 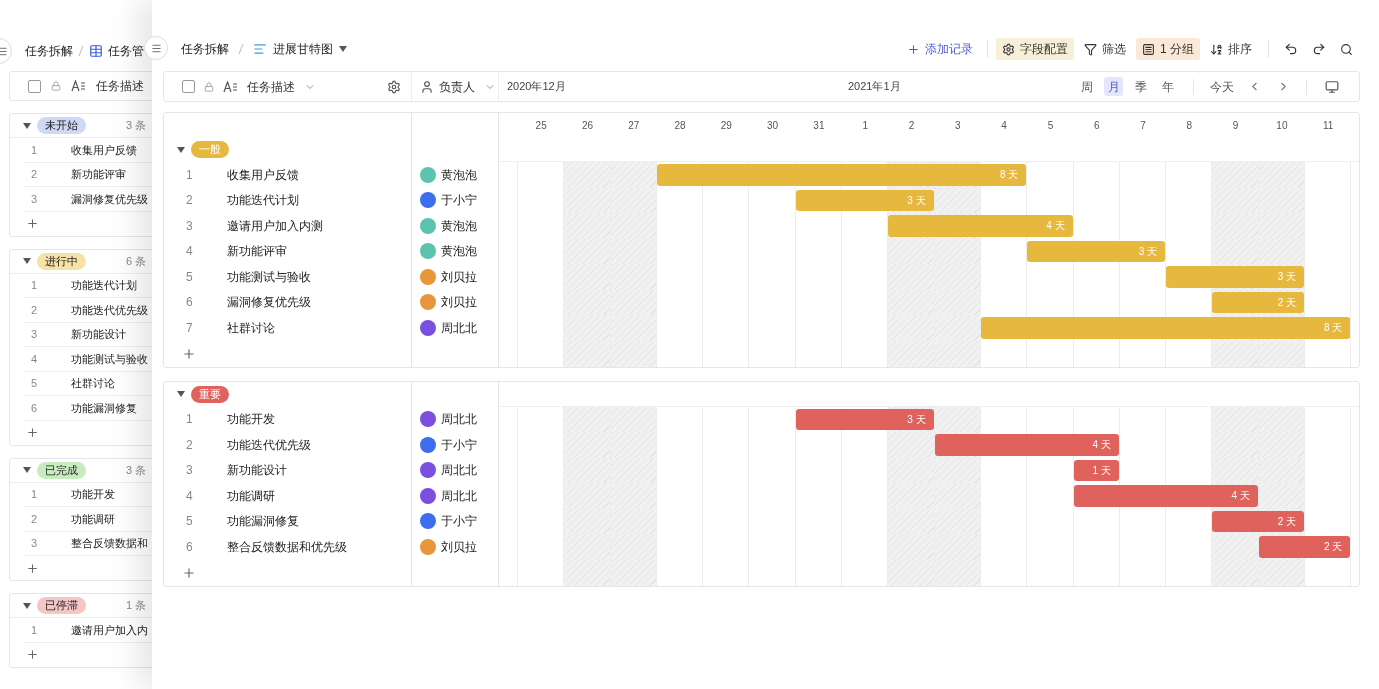 What do you see at coordinates (1216, 49) in the screenshot?
I see `sort-icon` at bounding box center [1216, 49].